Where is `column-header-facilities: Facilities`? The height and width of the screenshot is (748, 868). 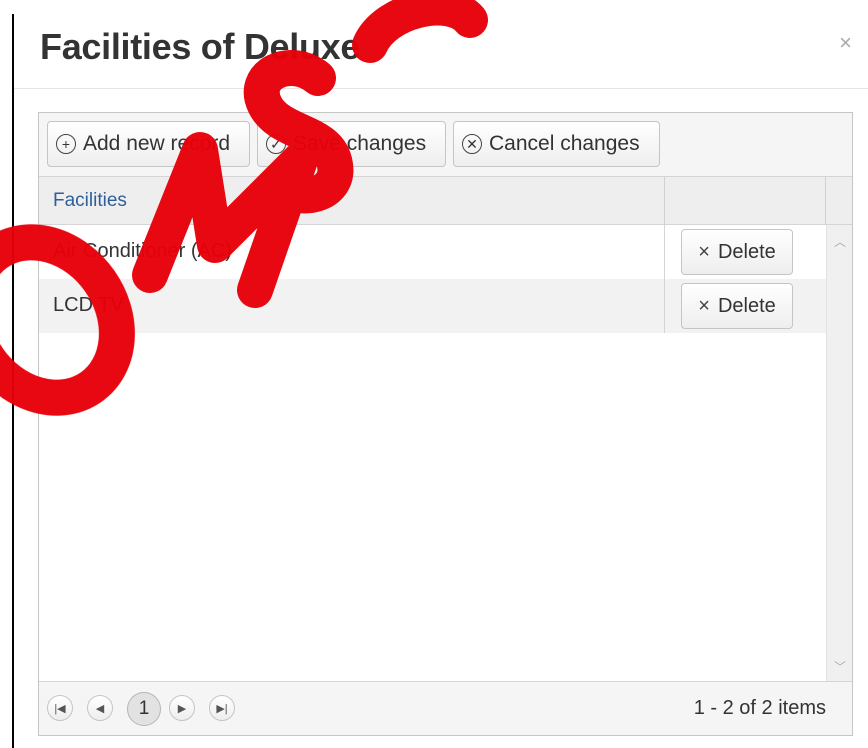
column-header-facilities: Facilities is located at coordinates (90, 201).